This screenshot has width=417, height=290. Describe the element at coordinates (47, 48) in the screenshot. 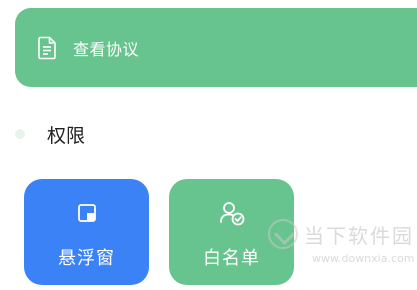

I see `document-icon` at that location.